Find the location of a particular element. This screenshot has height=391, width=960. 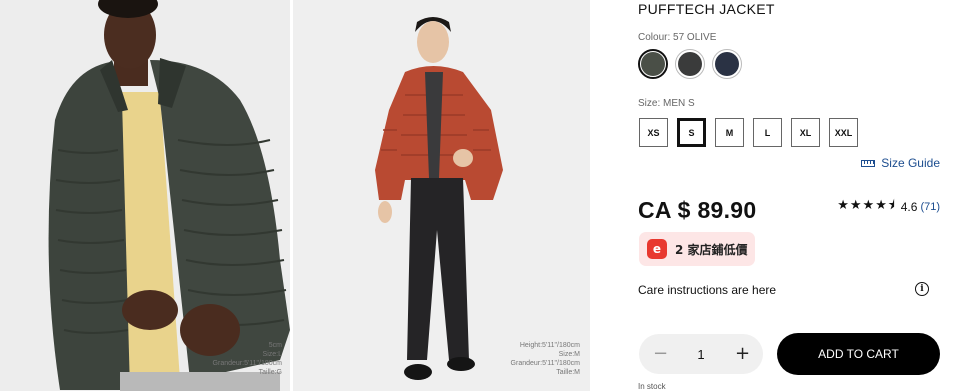

colour-swatches is located at coordinates (690, 64).